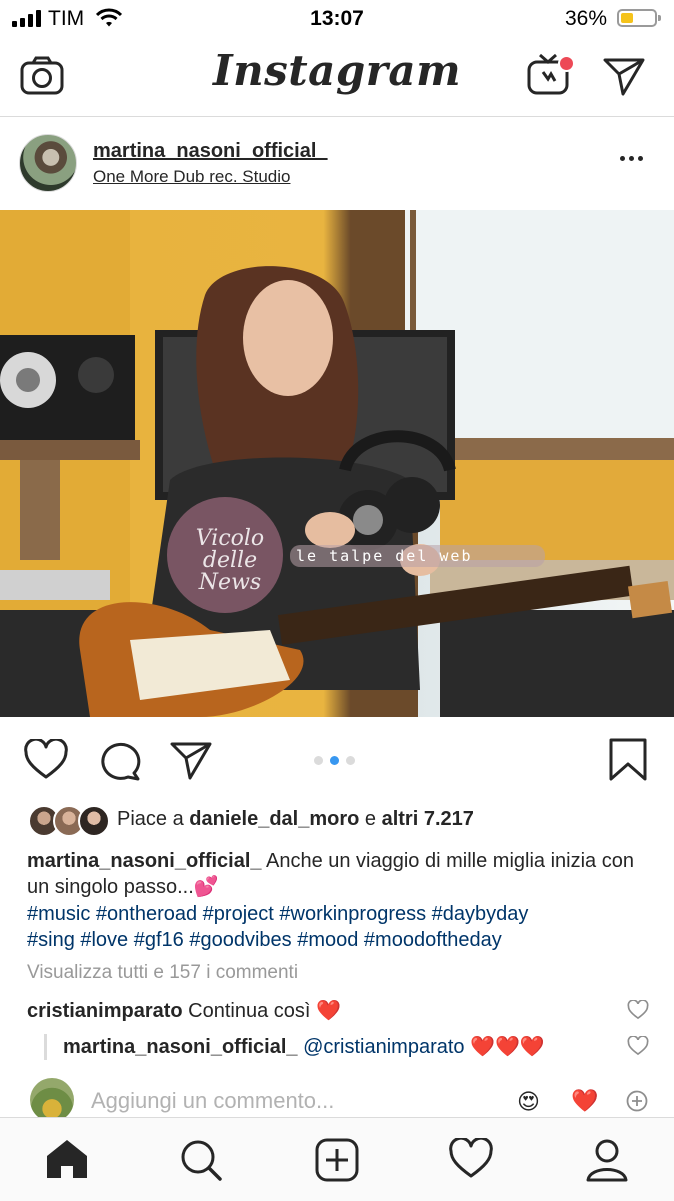  Describe the element at coordinates (144, 861) in the screenshot. I see `caption-author: martina_nasoni_official_` at that location.